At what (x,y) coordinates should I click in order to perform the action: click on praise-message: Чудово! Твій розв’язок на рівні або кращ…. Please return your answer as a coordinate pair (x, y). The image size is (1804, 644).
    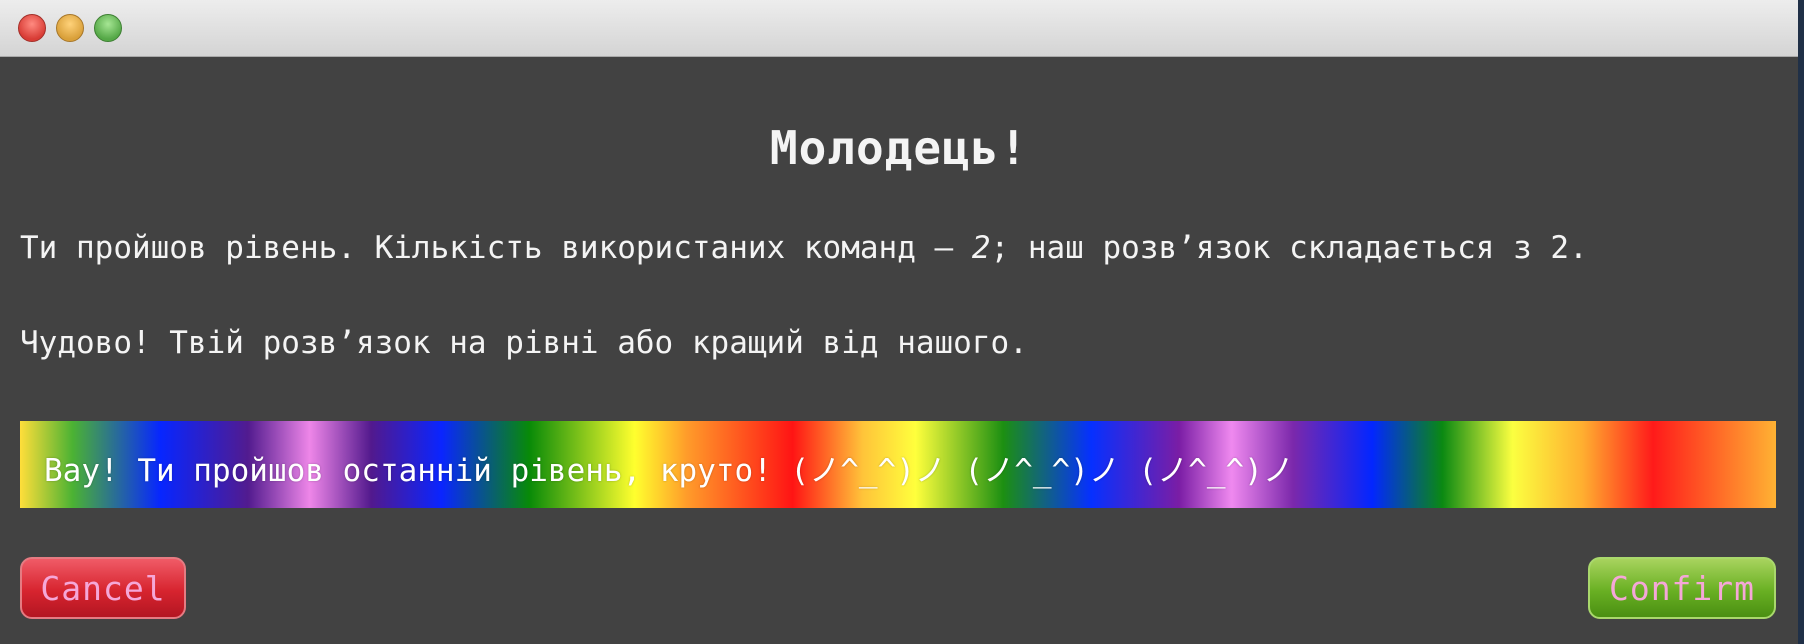
    Looking at the image, I should click on (524, 343).